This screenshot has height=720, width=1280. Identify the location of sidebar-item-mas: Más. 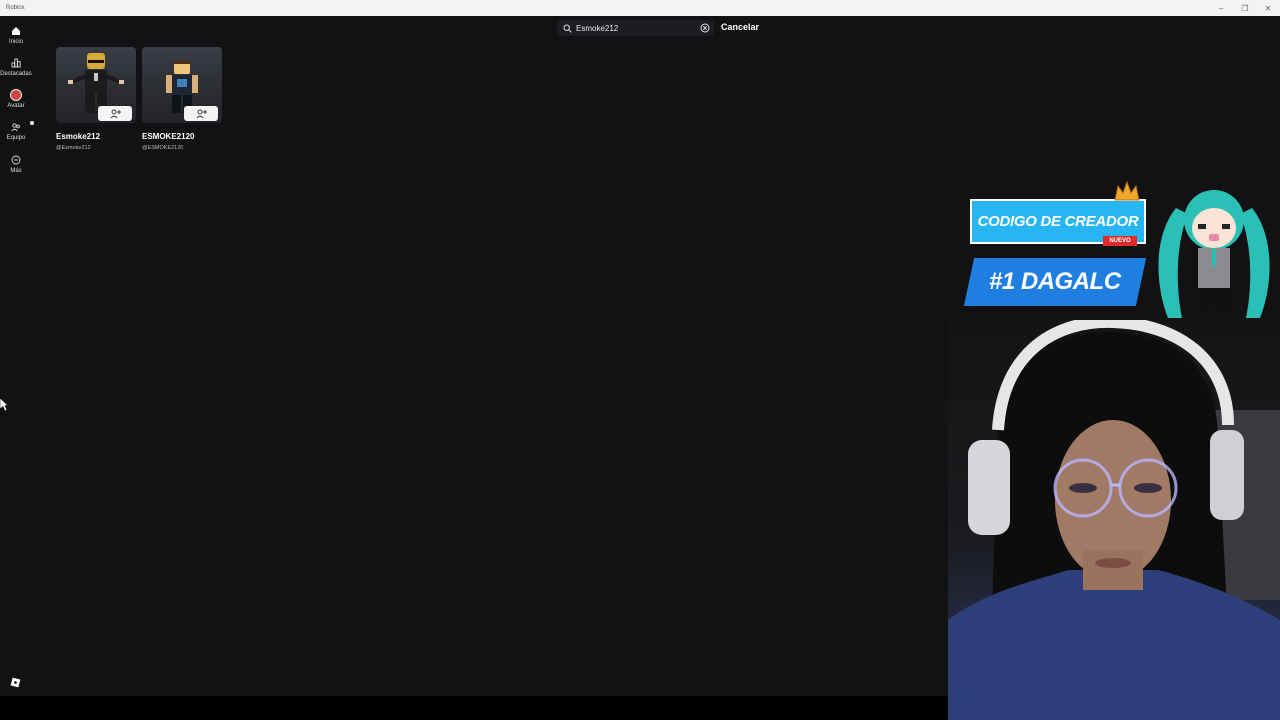
(16, 164).